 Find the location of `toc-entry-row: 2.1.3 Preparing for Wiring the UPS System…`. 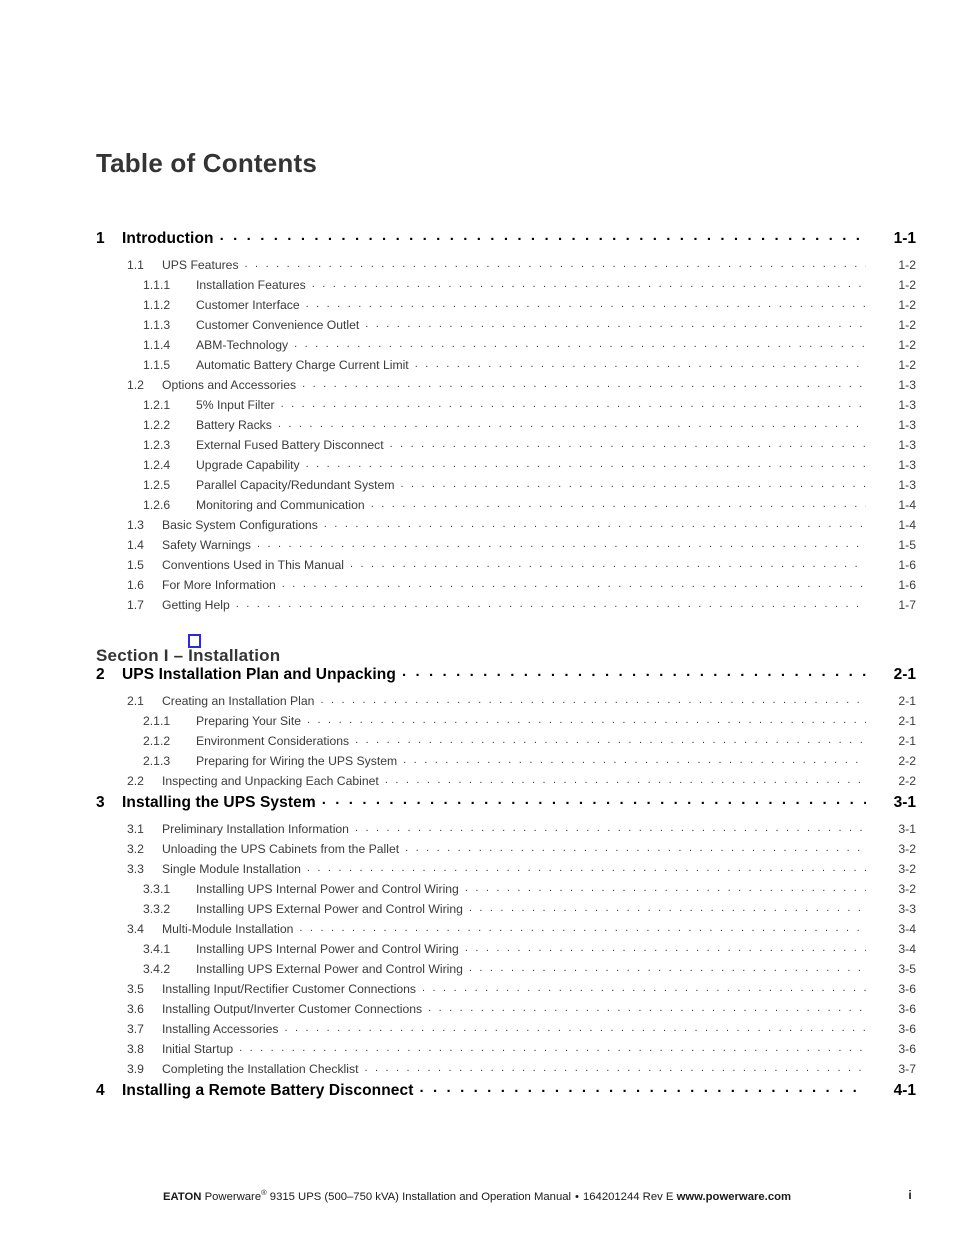

toc-entry-row: 2.1.3 Preparing for Wiring the UPS System… is located at coordinates (506, 764).